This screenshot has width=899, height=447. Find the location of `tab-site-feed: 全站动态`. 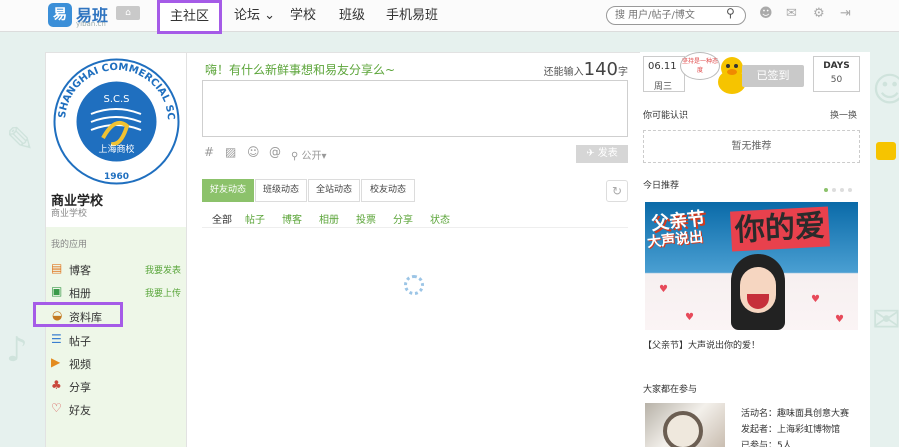

tab-site-feed: 全站动态 is located at coordinates (334, 190).